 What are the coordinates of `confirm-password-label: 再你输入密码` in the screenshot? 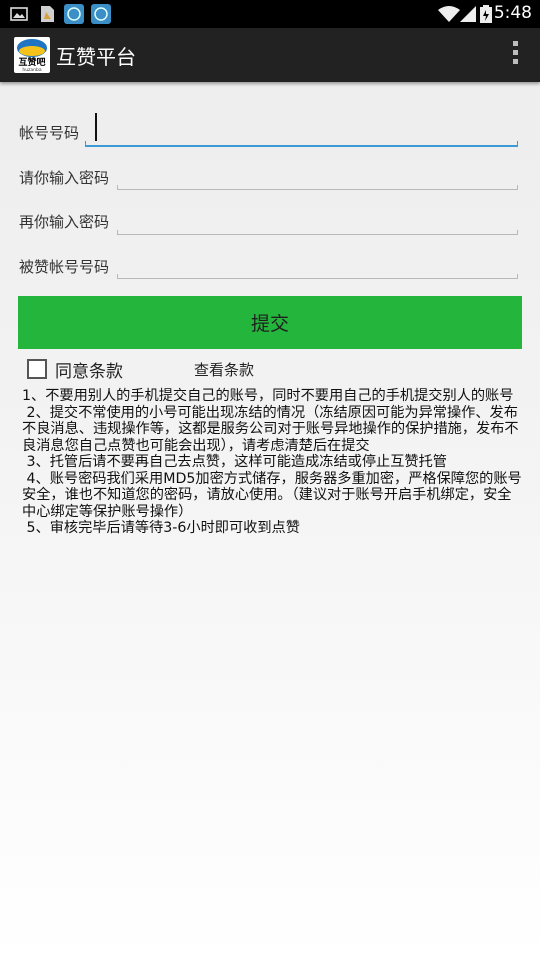 It's located at (64, 222).